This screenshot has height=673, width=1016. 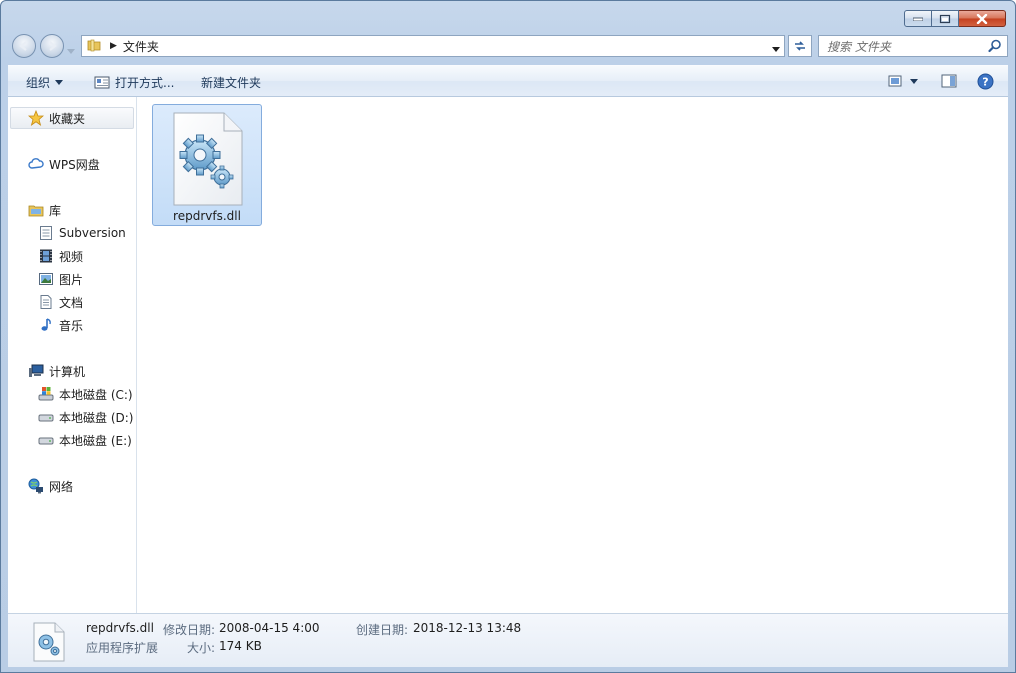 What do you see at coordinates (46, 394) in the screenshot?
I see `system-drive-icon` at bounding box center [46, 394].